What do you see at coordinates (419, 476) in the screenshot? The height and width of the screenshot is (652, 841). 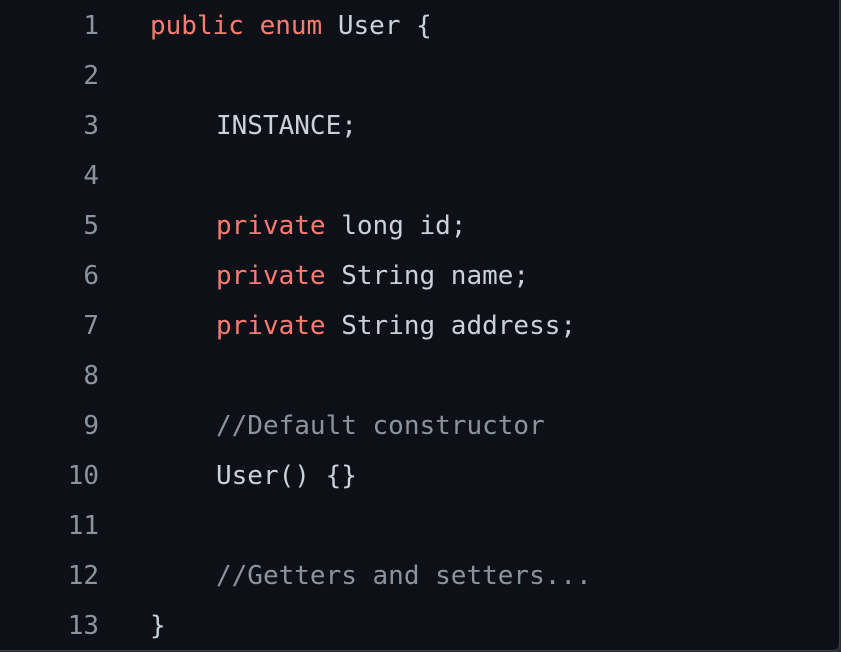 I see `code-line: 10 User() {}` at bounding box center [419, 476].